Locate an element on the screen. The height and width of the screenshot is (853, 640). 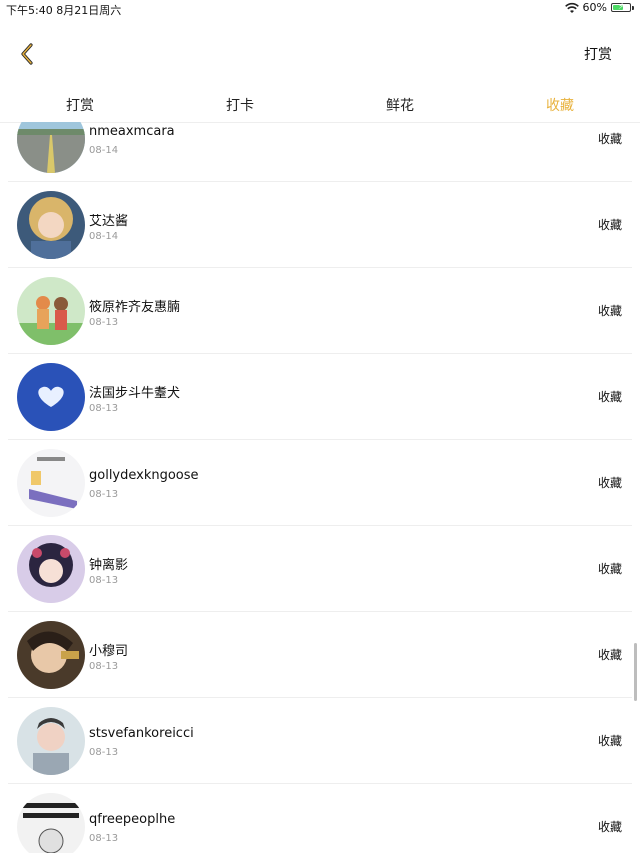
list-item: 艾达酱 08-14 收藏 is located at coordinates (320, 225).